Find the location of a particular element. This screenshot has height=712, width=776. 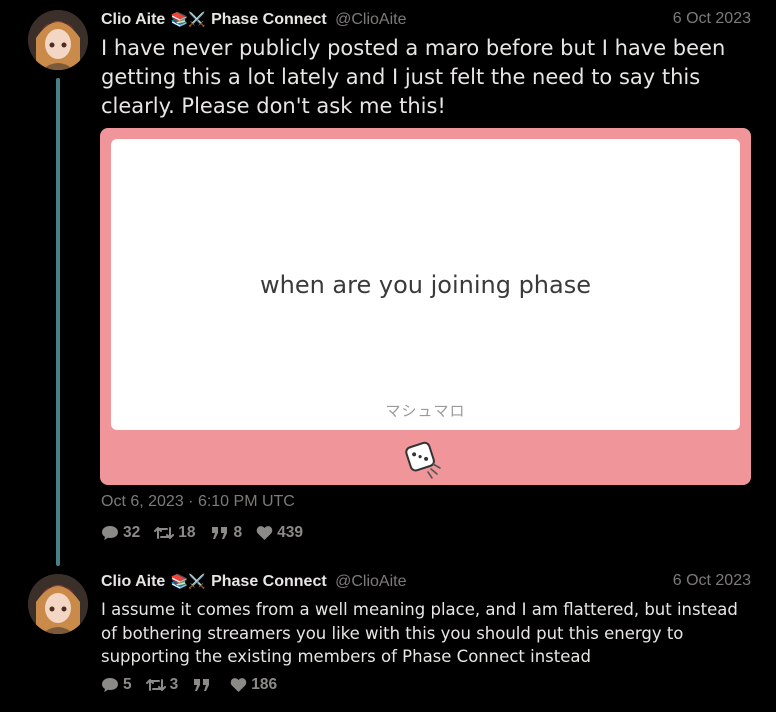

reply-count: 32 is located at coordinates (120, 533).